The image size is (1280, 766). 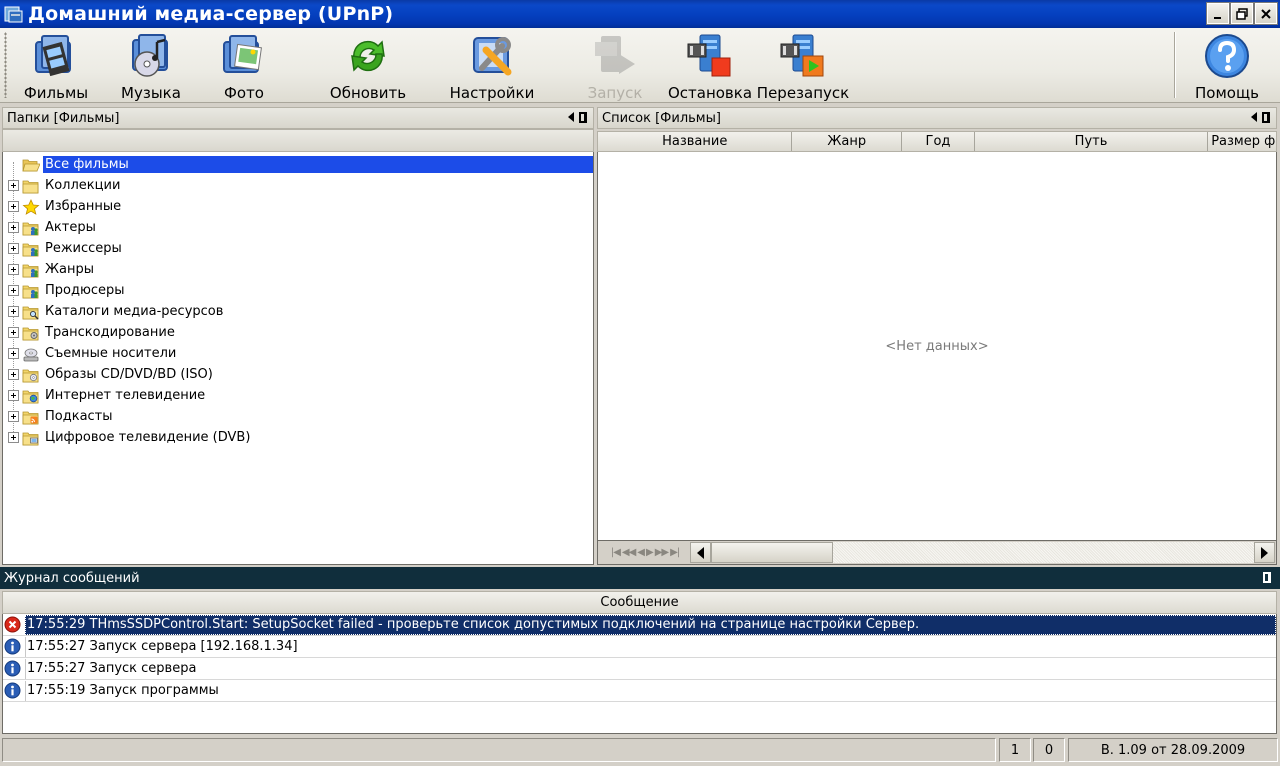 What do you see at coordinates (12, 690) in the screenshot?
I see `info-icon` at bounding box center [12, 690].